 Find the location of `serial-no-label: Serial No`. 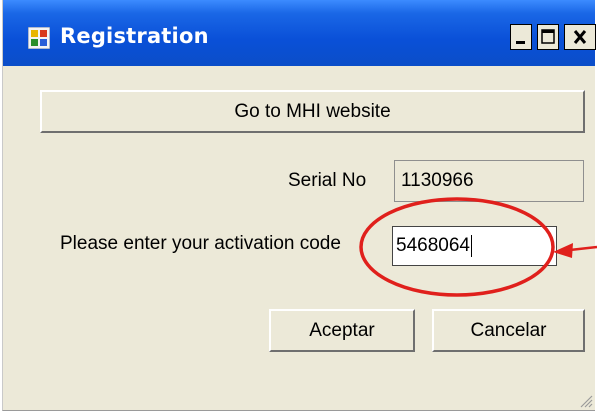

serial-no-label: Serial No is located at coordinates (327, 180).